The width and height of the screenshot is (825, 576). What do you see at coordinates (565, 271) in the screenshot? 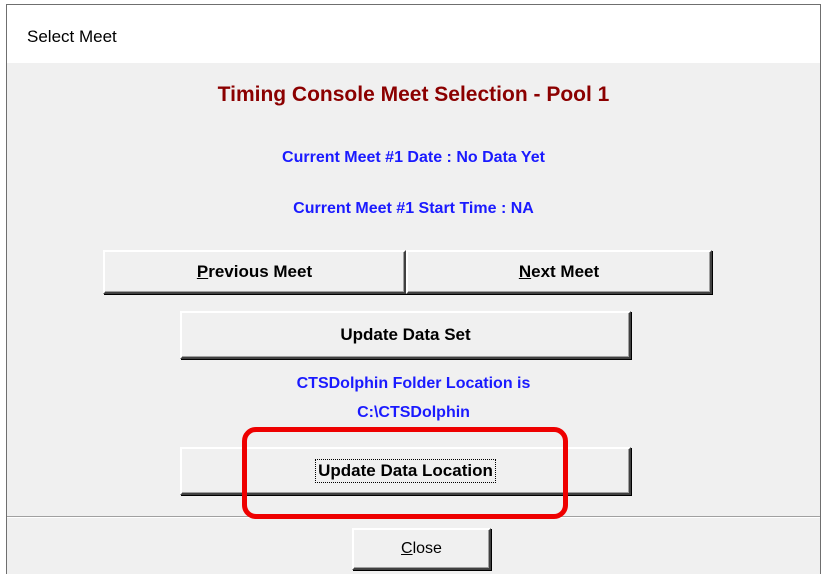
I see `next-meet-label-rest: ext Meet` at bounding box center [565, 271].